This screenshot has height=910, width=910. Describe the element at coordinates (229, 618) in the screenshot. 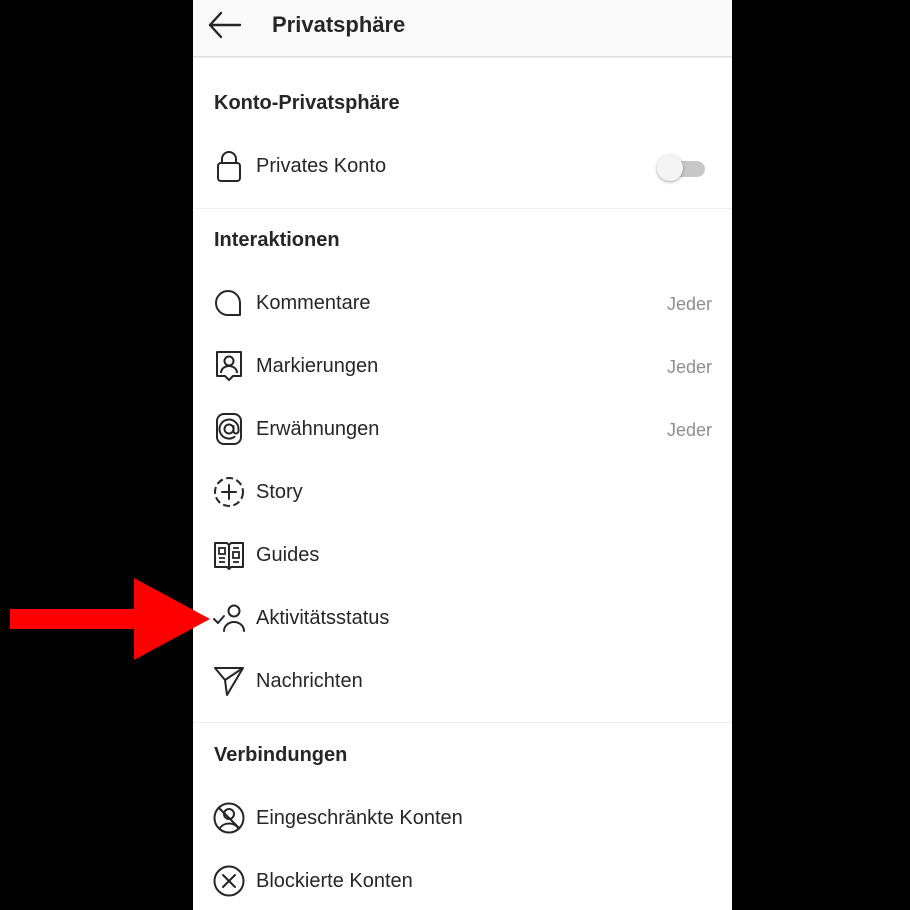

I see `activity-status-icon` at that location.